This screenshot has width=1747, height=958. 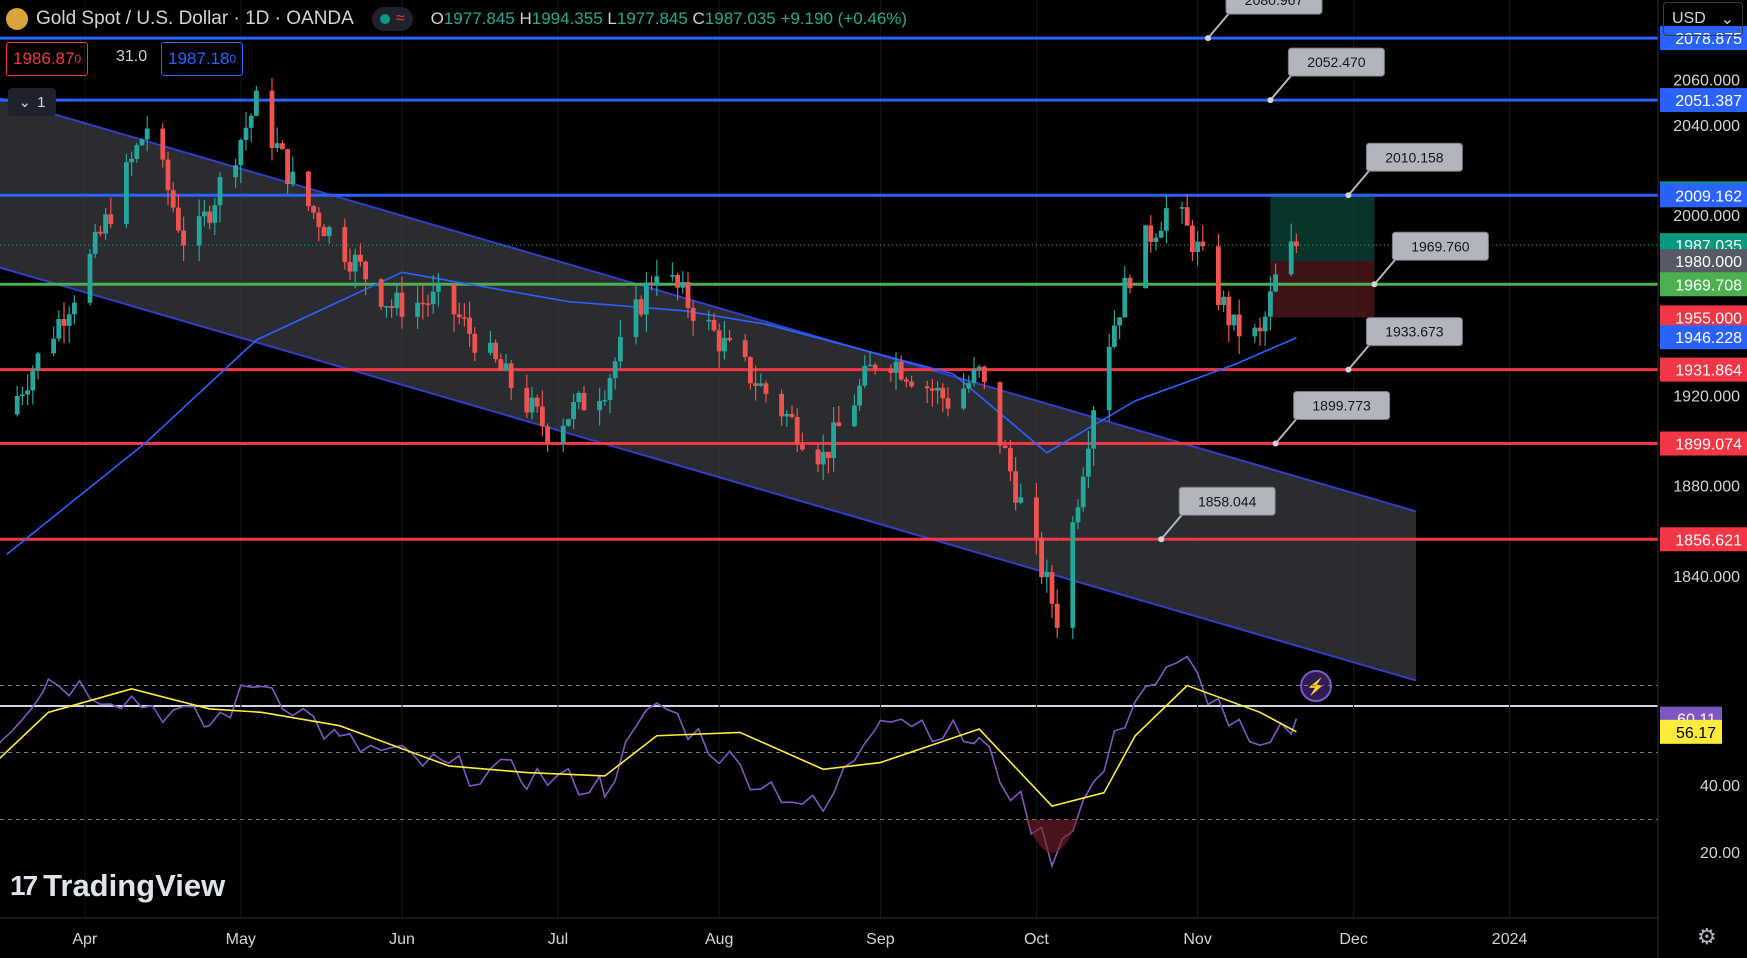 I want to click on indicators-toggle: ⌄ 1, so click(x=32, y=102).